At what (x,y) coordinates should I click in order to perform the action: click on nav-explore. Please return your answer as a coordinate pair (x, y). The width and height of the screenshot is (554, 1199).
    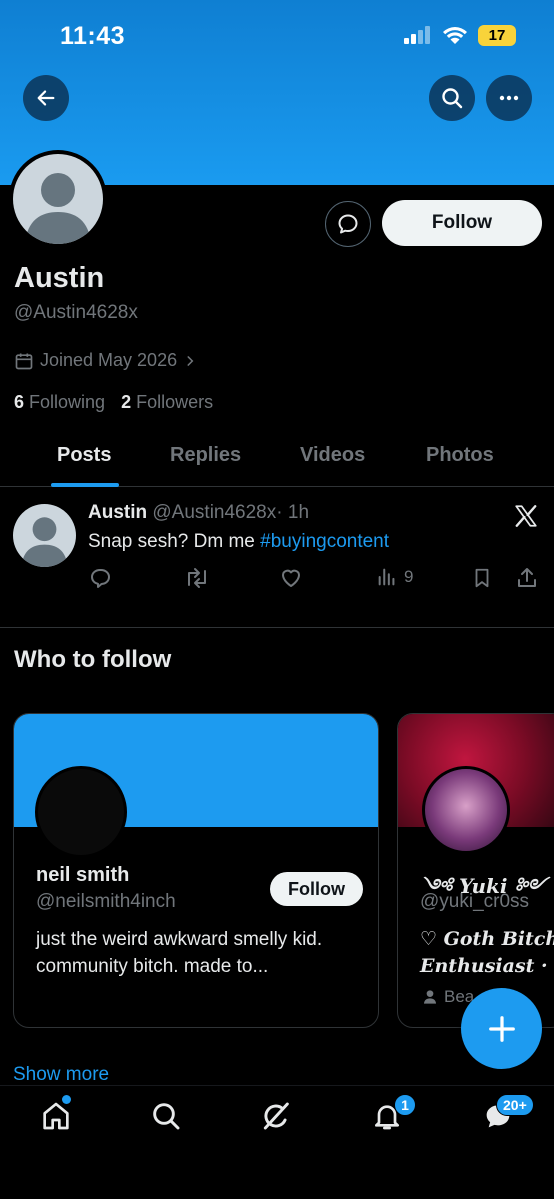
    Looking at the image, I should click on (166, 1116).